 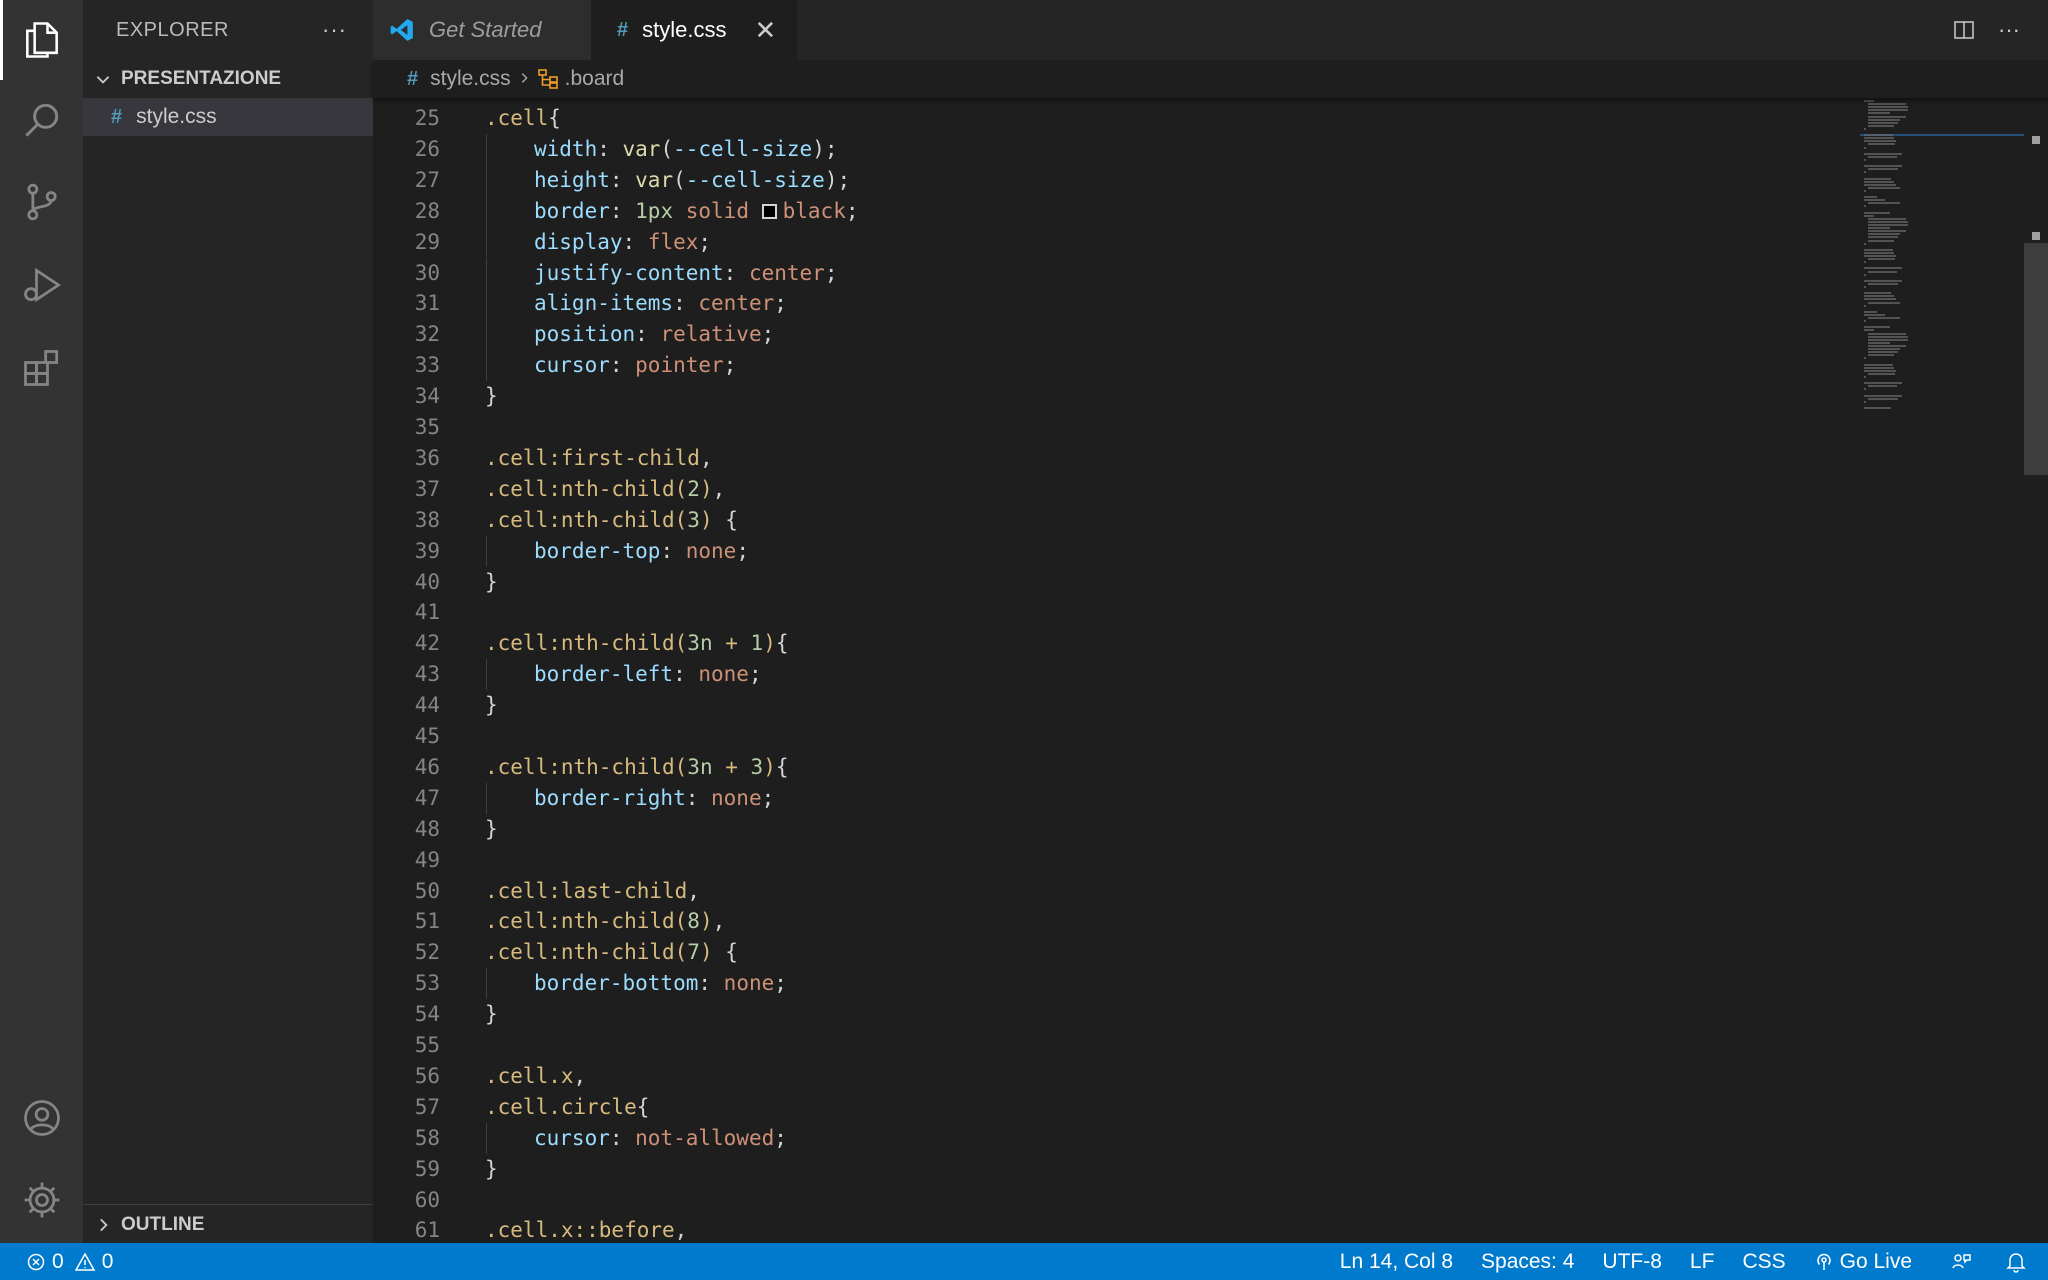 I want to click on file-item-style-css: # style.css, so click(x=228, y=117).